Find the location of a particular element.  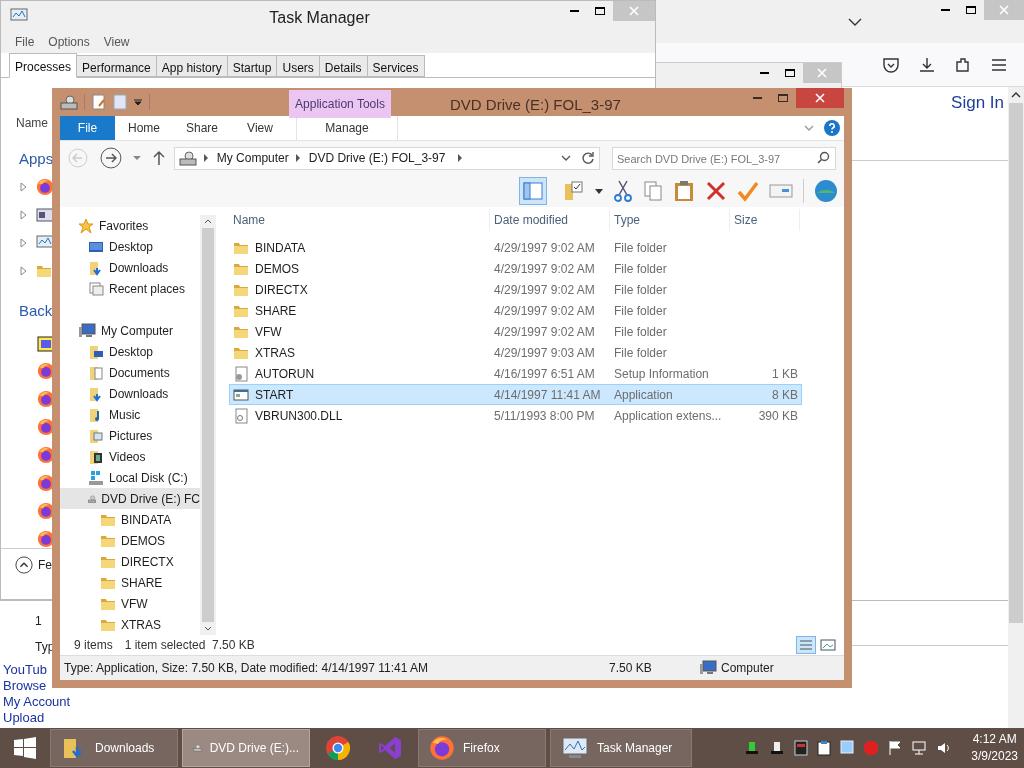

taskbar-button: Task Manager is located at coordinates (621, 748).